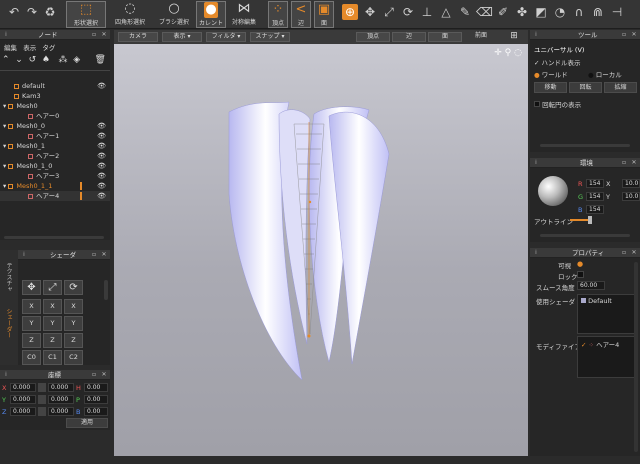 The image size is (640, 464). Describe the element at coordinates (598, 12) in the screenshot. I see `magnet-icon: ⋒` at that location.